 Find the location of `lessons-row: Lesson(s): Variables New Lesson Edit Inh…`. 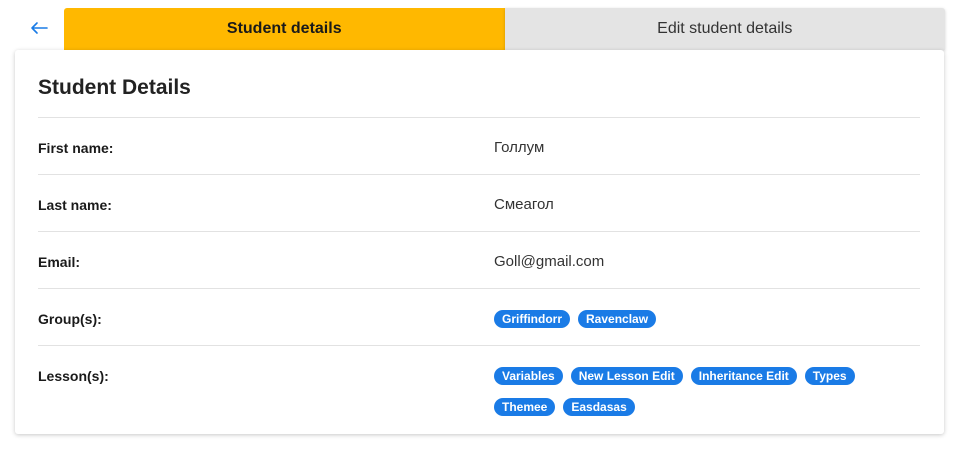

lessons-row: Lesson(s): Variables New Lesson Edit Inh… is located at coordinates (479, 380).